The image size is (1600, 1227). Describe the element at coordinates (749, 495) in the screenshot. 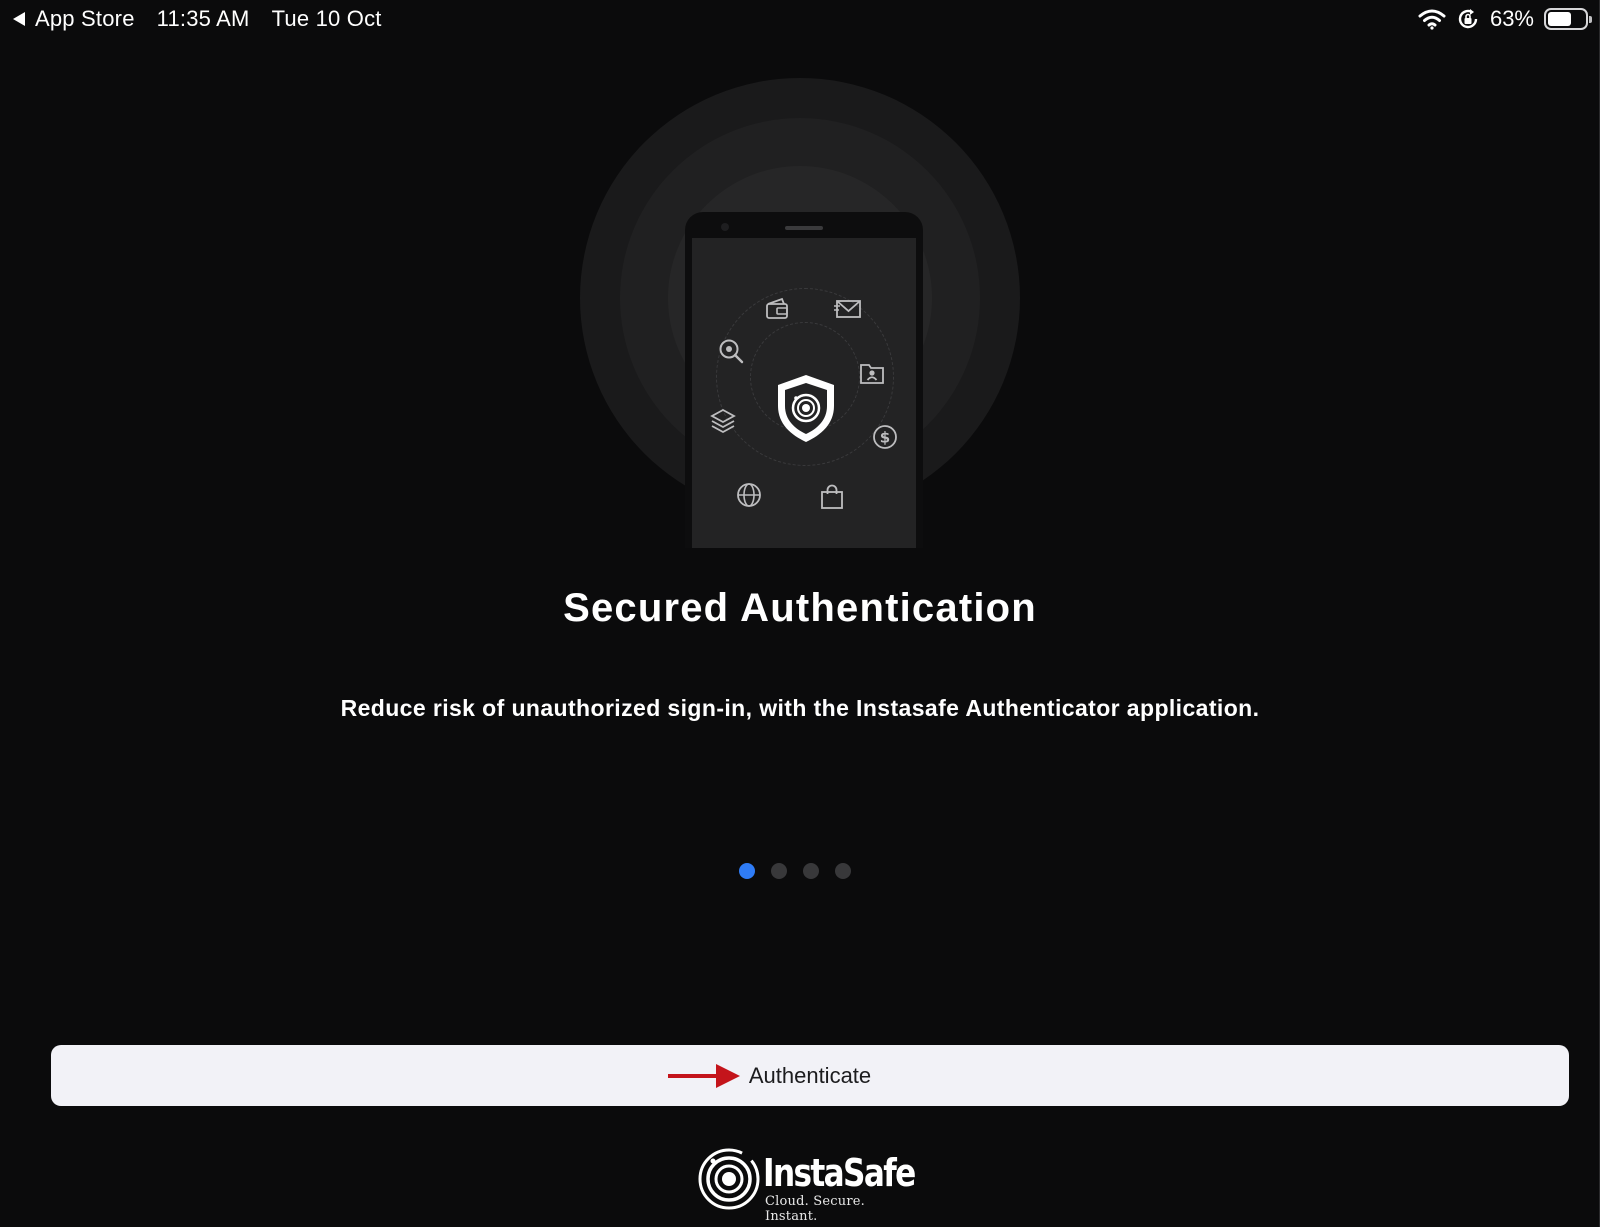

I see `globe-icon` at that location.